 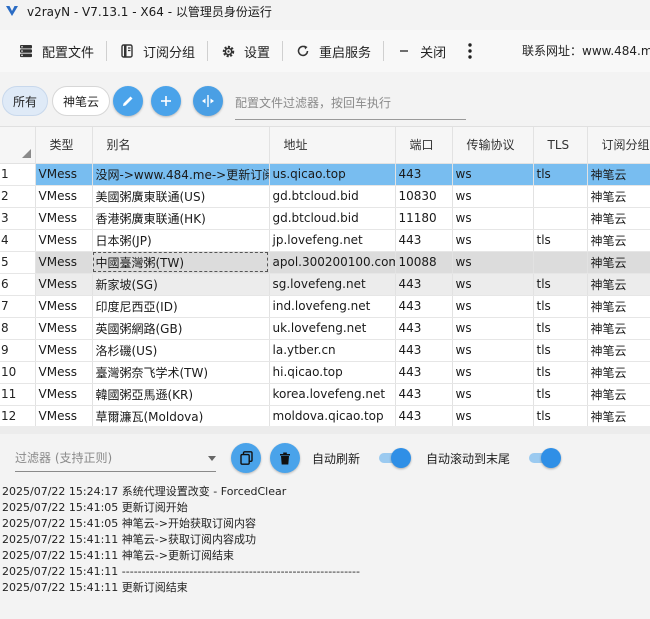 What do you see at coordinates (424, 196) in the screenshot?
I see `port-cell: 10830` at bounding box center [424, 196].